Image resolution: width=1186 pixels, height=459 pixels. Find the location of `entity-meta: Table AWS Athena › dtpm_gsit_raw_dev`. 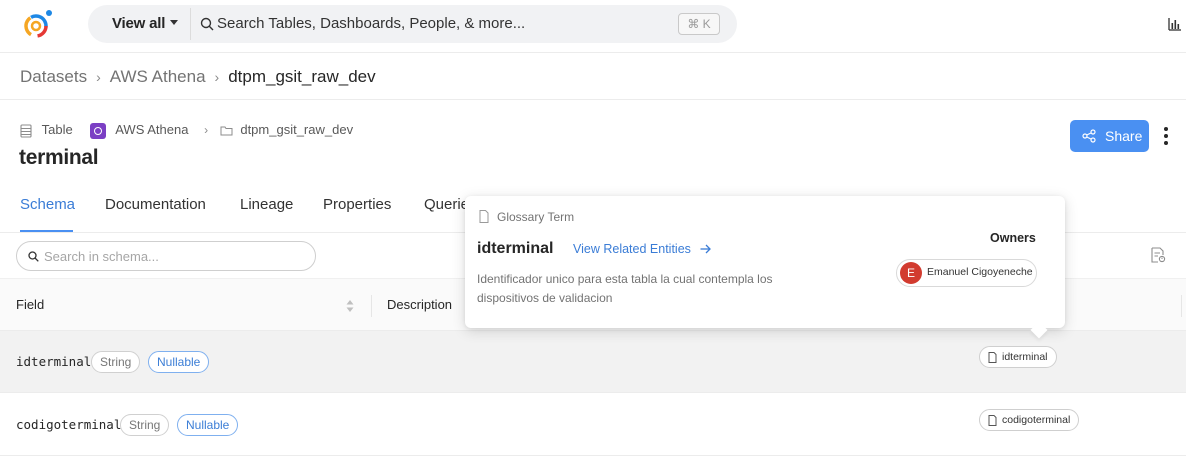

entity-meta: Table AWS Athena › dtpm_gsit_raw_dev is located at coordinates (186, 130).